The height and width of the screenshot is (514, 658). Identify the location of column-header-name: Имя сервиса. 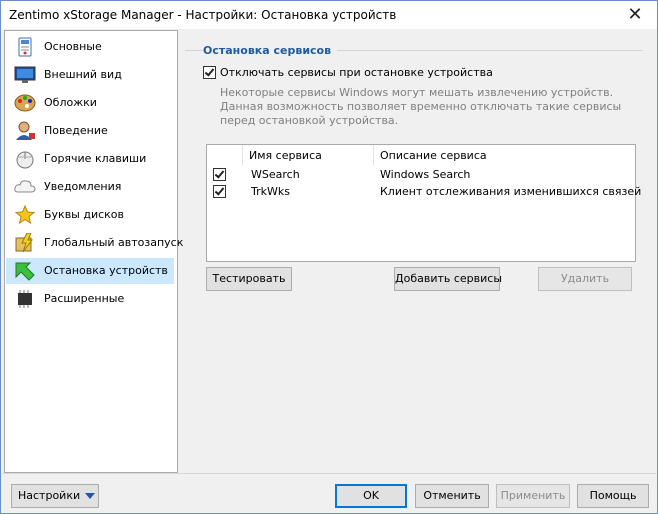
(285, 155).